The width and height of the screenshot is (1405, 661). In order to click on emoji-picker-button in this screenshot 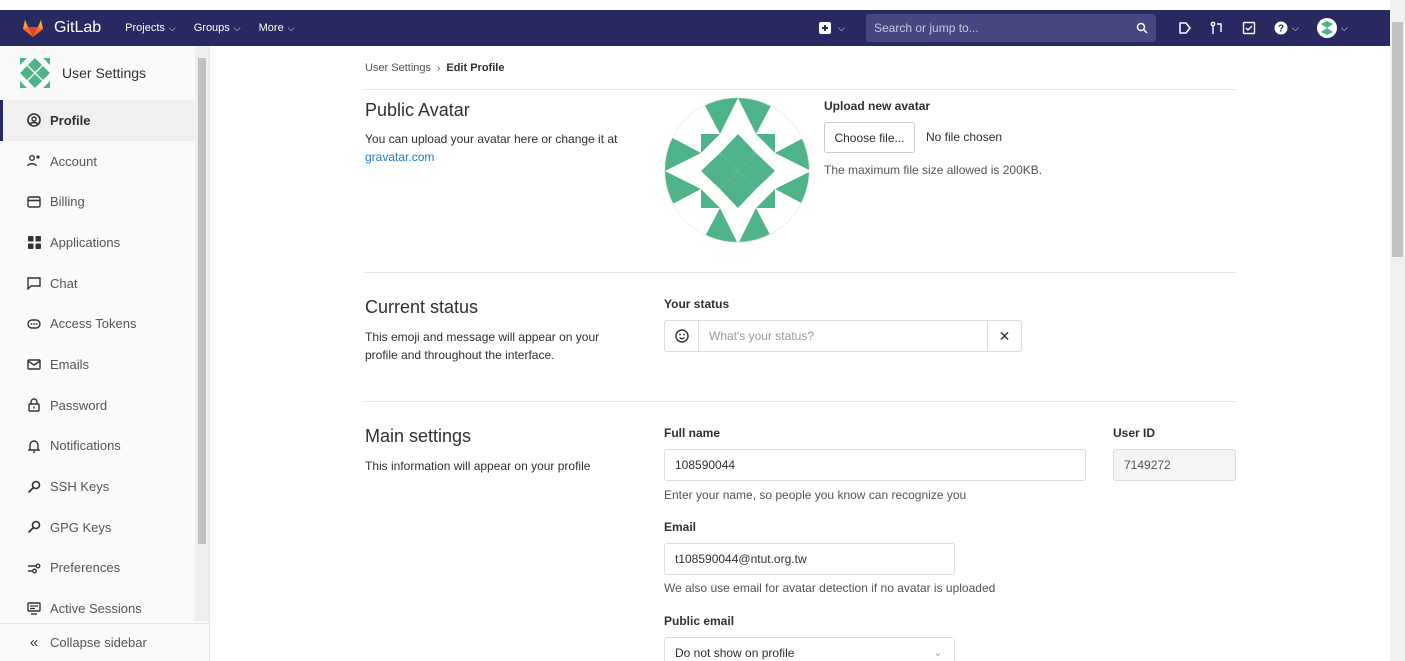, I will do `click(682, 336)`.